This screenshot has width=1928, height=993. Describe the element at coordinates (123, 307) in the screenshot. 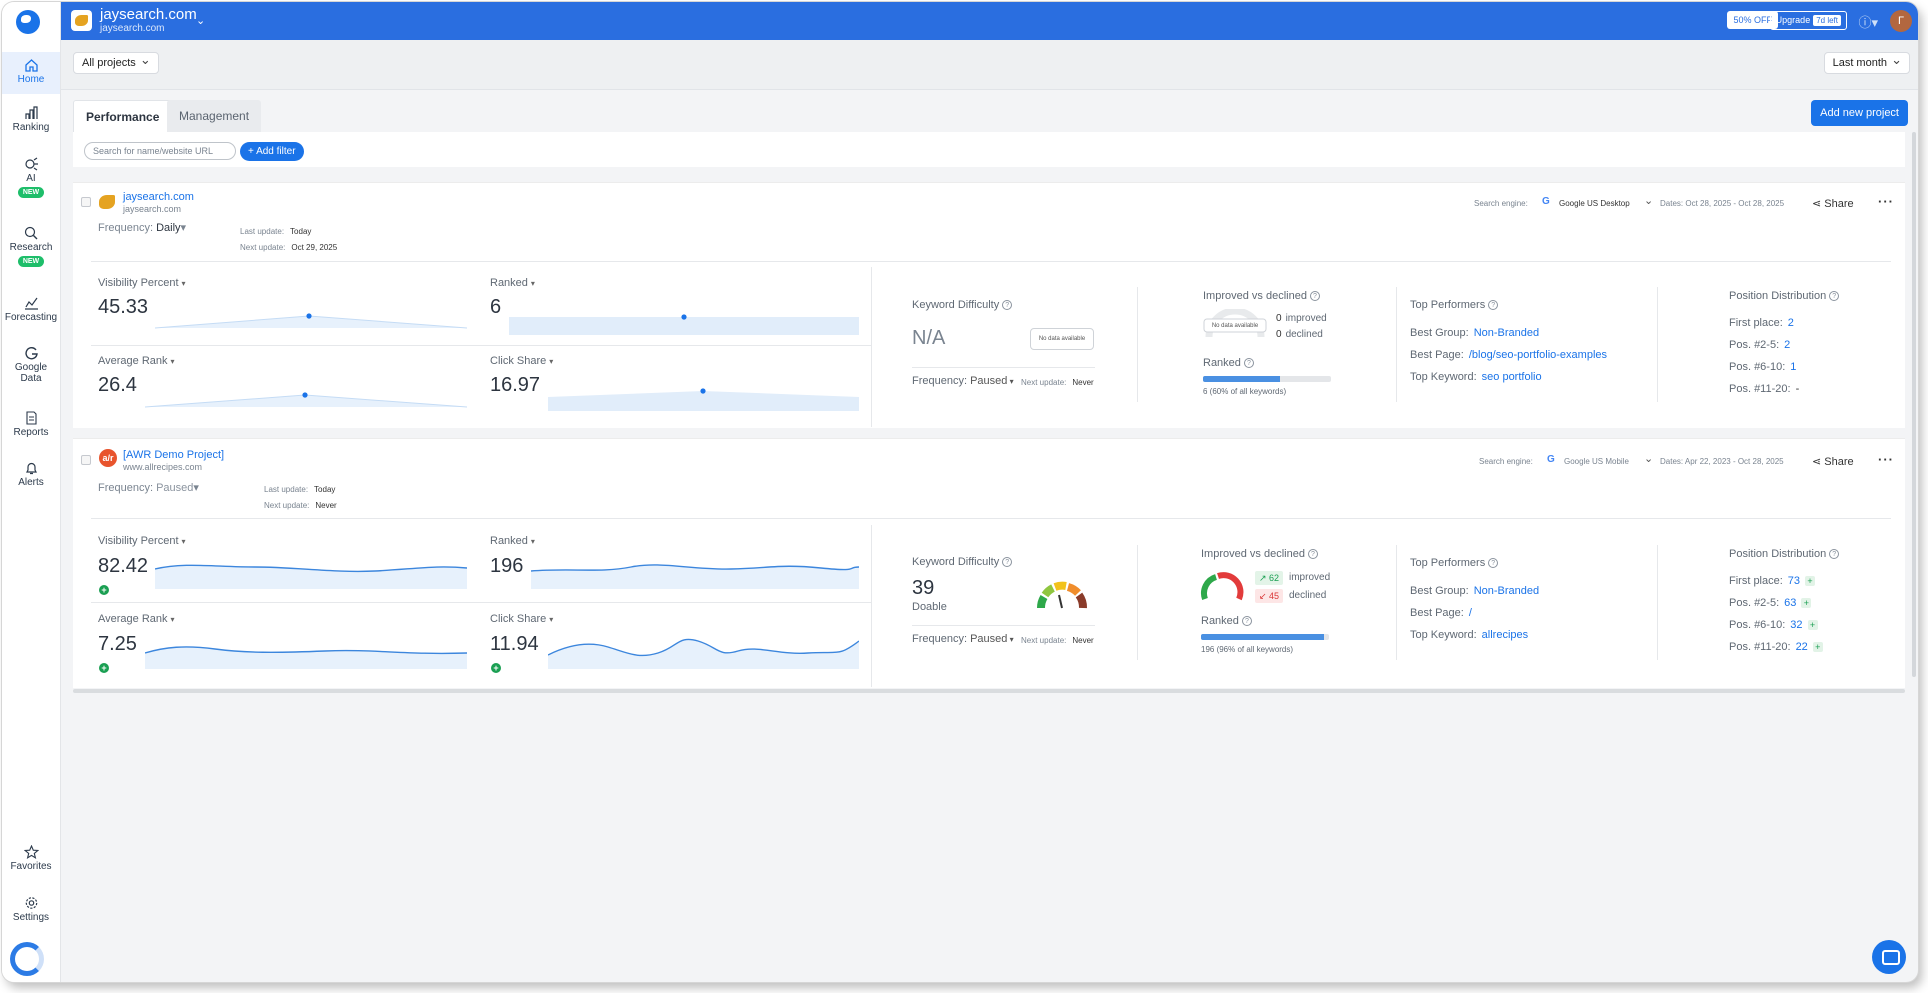

I see `visibility-percent-value: 45.33` at that location.